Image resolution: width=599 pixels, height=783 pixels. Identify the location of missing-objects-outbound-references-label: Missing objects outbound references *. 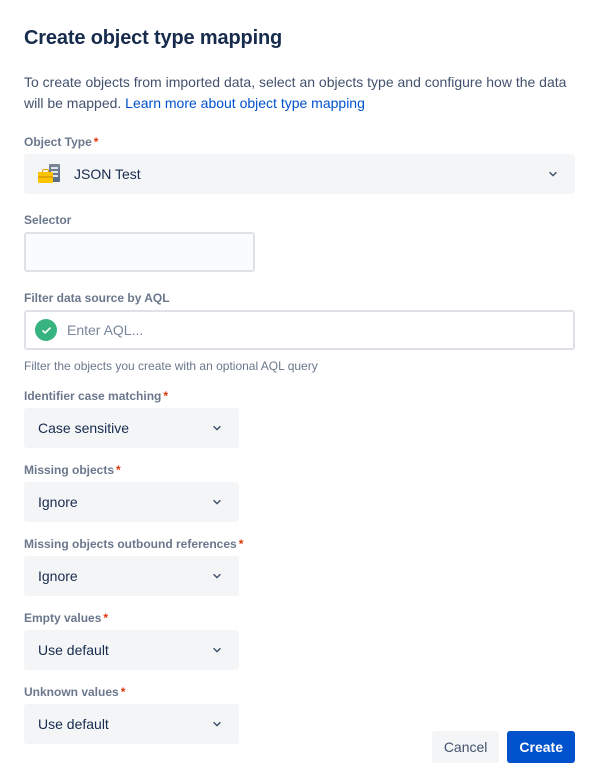
(299, 544).